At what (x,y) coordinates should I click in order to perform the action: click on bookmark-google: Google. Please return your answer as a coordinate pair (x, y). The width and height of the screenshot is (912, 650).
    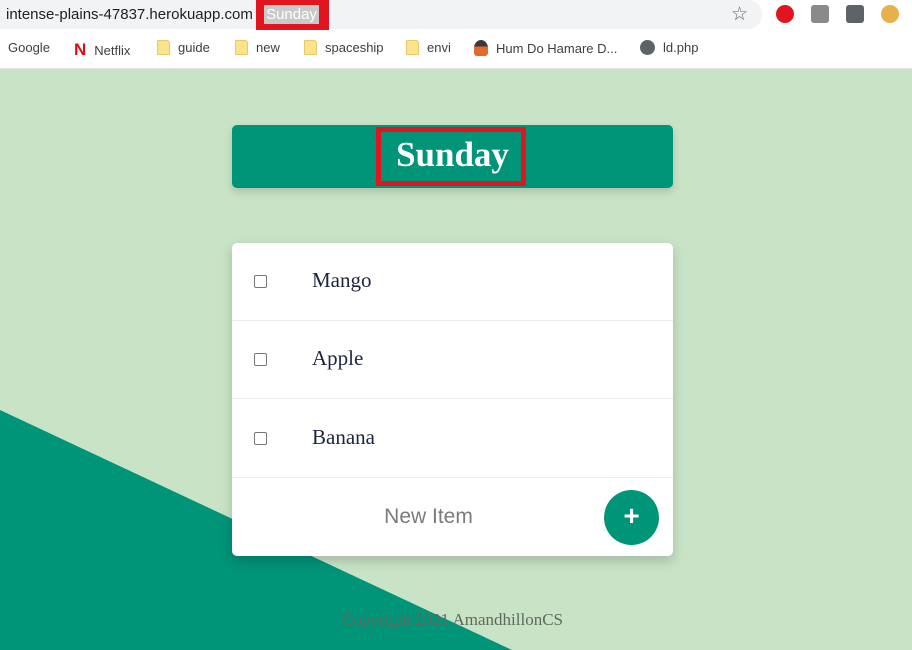
    Looking at the image, I should click on (25, 47).